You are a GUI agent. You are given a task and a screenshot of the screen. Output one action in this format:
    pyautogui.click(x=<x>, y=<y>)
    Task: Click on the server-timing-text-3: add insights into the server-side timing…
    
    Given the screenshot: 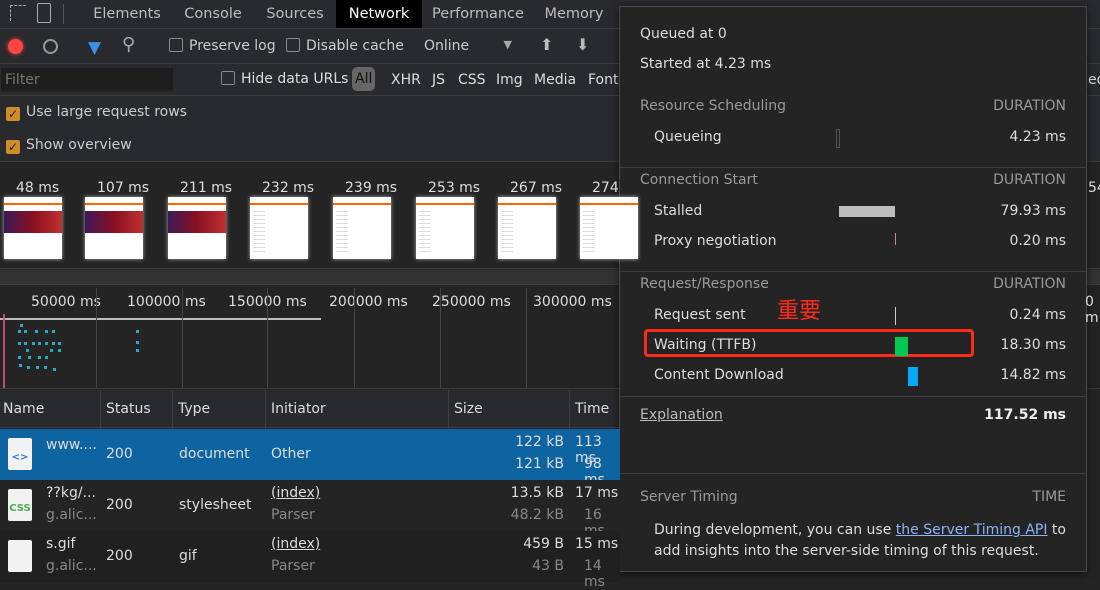 What is the action you would take?
    pyautogui.click(x=846, y=551)
    